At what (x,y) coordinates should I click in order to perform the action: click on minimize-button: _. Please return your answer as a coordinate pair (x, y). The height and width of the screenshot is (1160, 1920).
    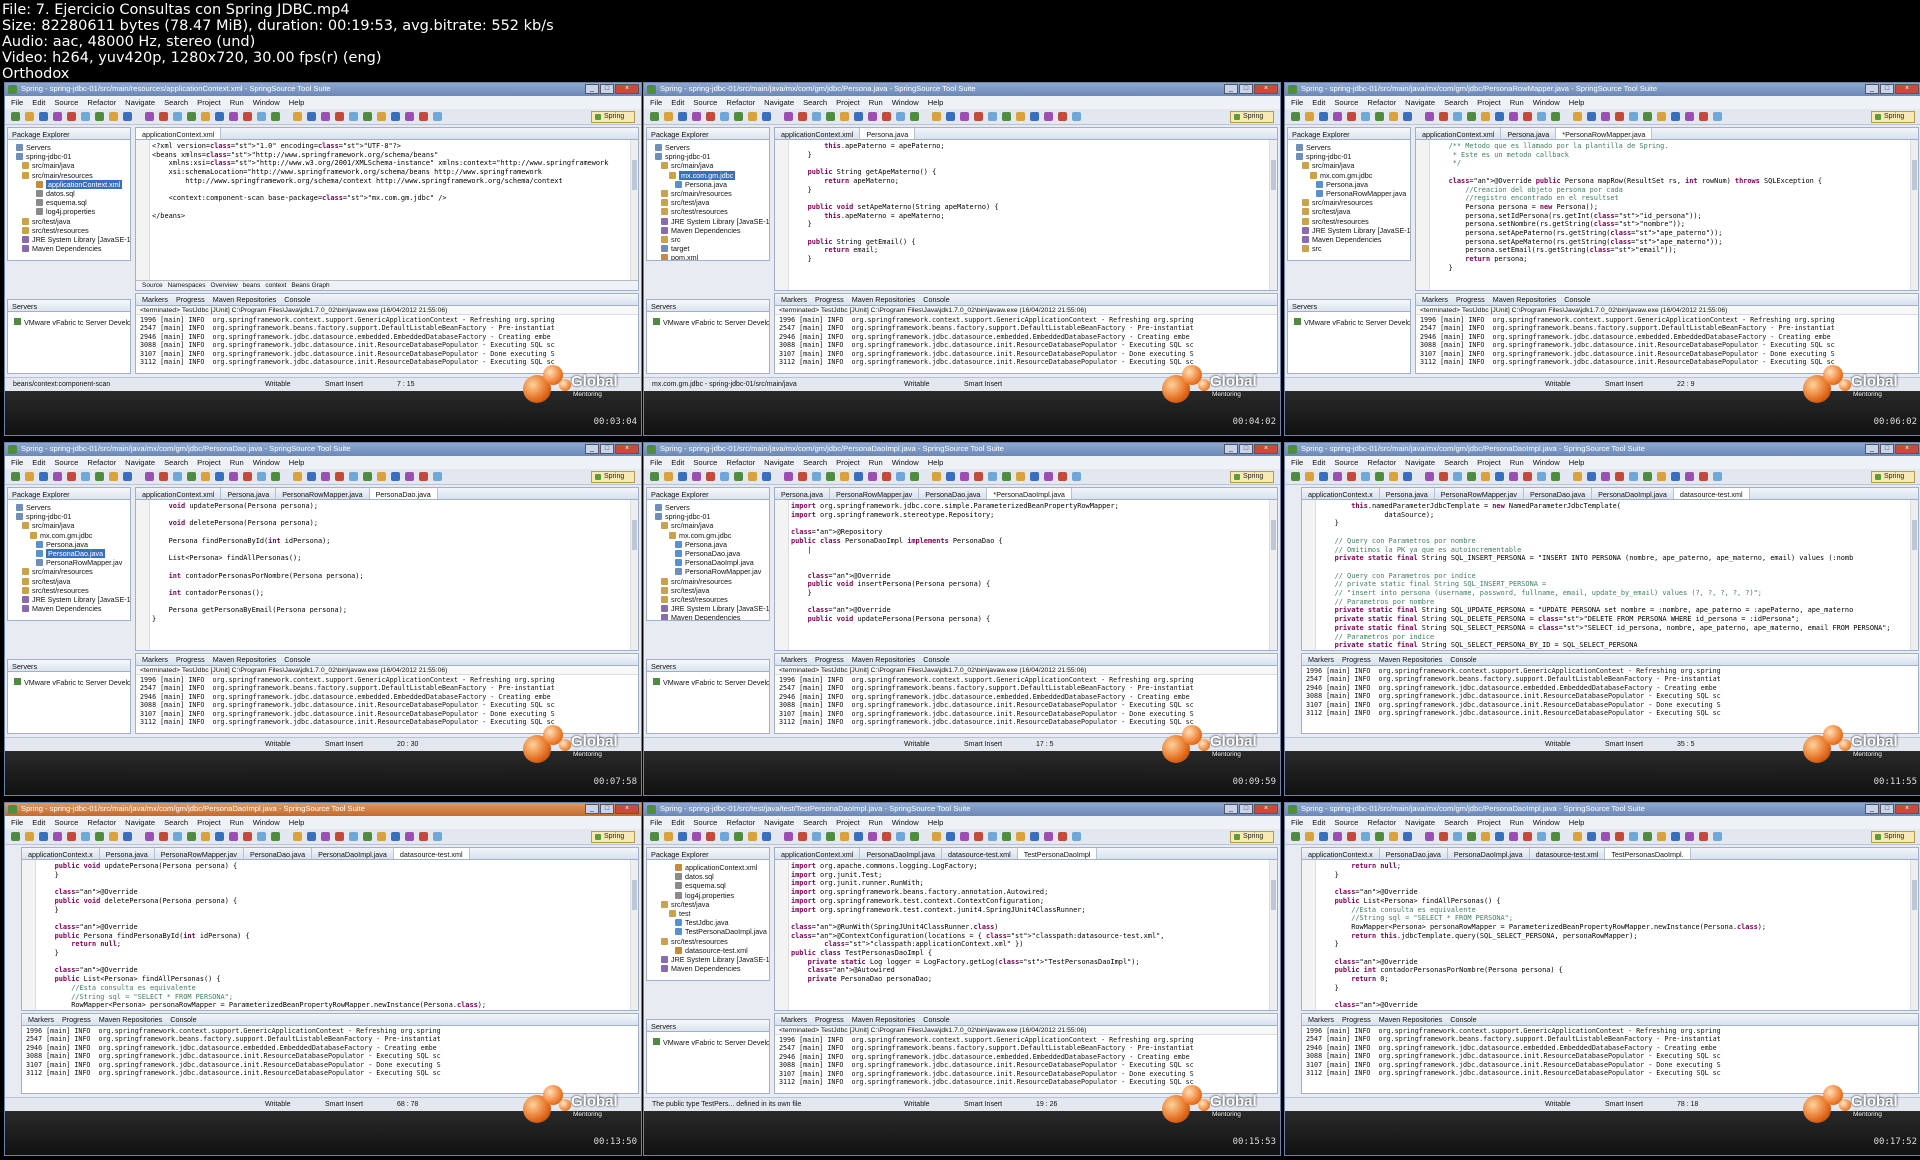
    Looking at the image, I should click on (1231, 89).